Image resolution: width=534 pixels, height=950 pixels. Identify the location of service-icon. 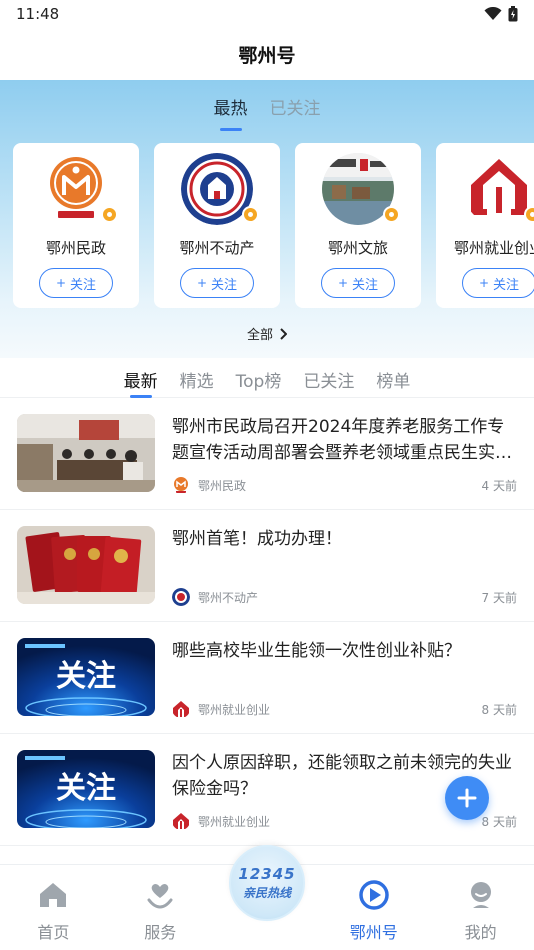
(160, 895).